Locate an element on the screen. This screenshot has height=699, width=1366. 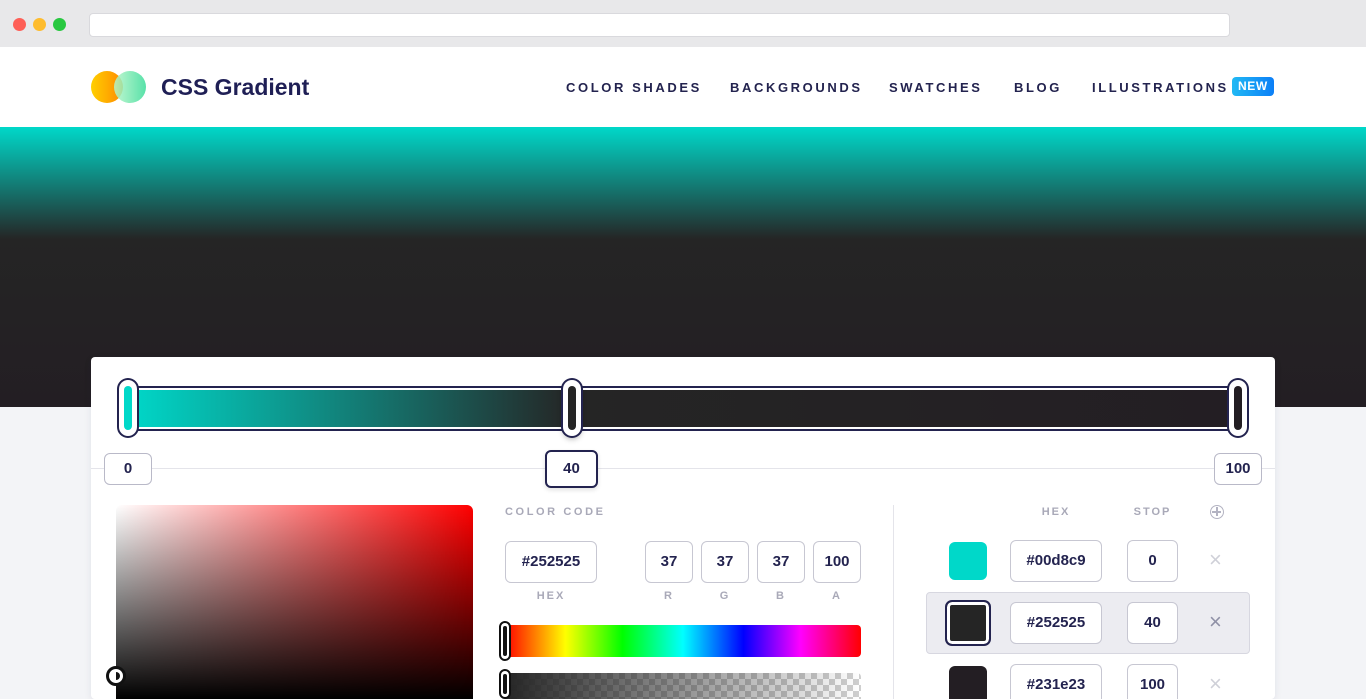
nav-swatches: SWATCHES is located at coordinates (936, 87).